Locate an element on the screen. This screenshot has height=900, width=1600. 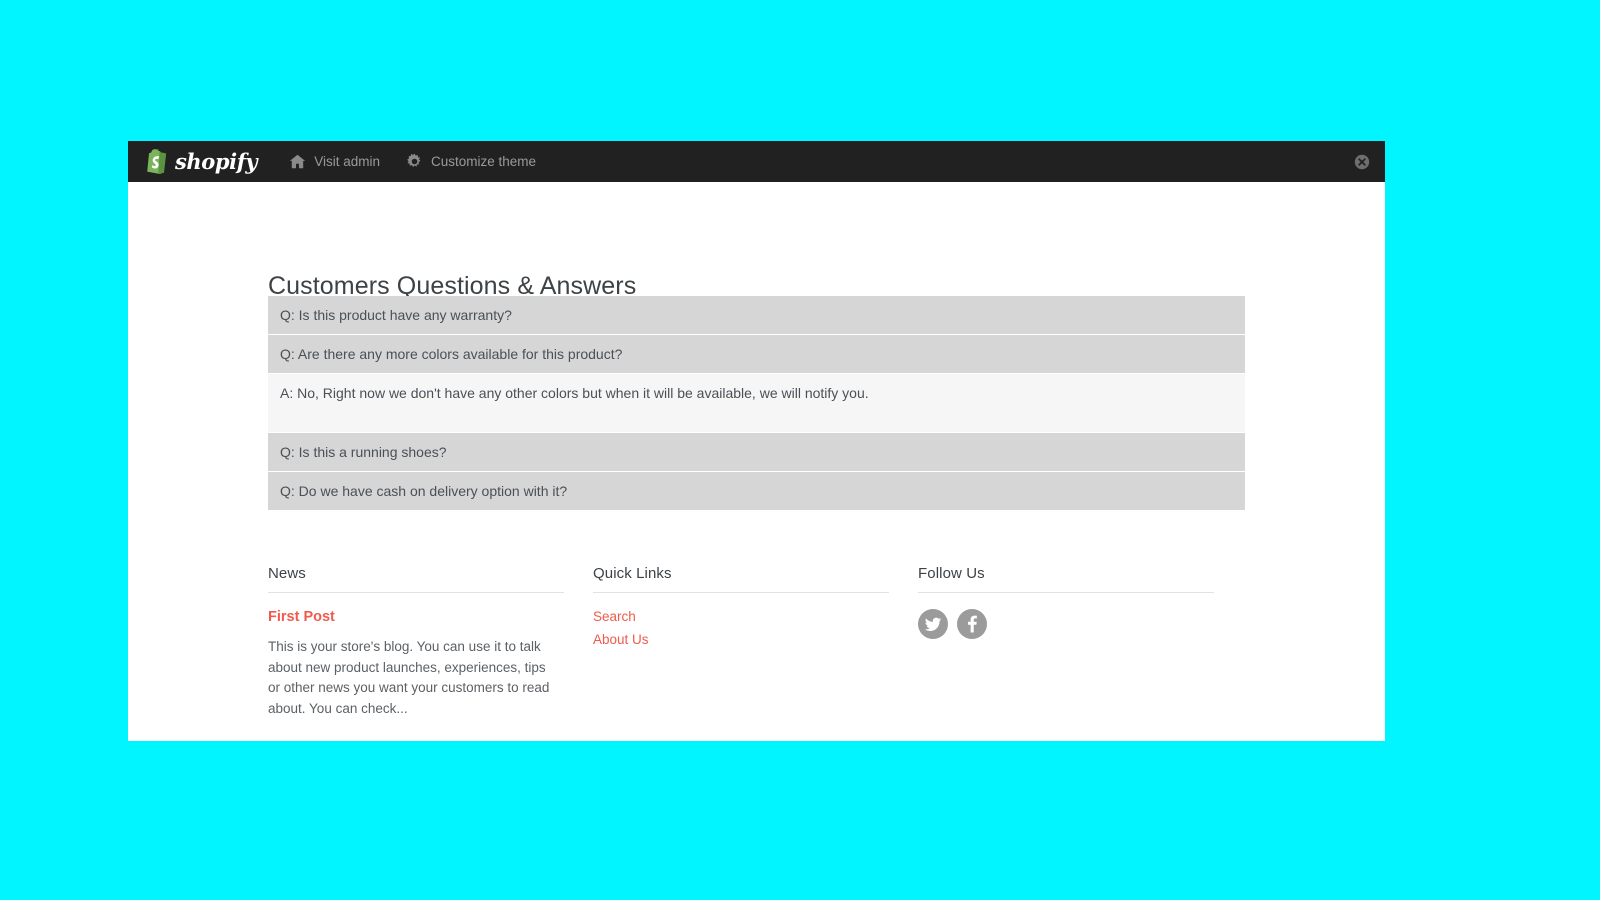
follow-us-divider is located at coordinates (1066, 592).